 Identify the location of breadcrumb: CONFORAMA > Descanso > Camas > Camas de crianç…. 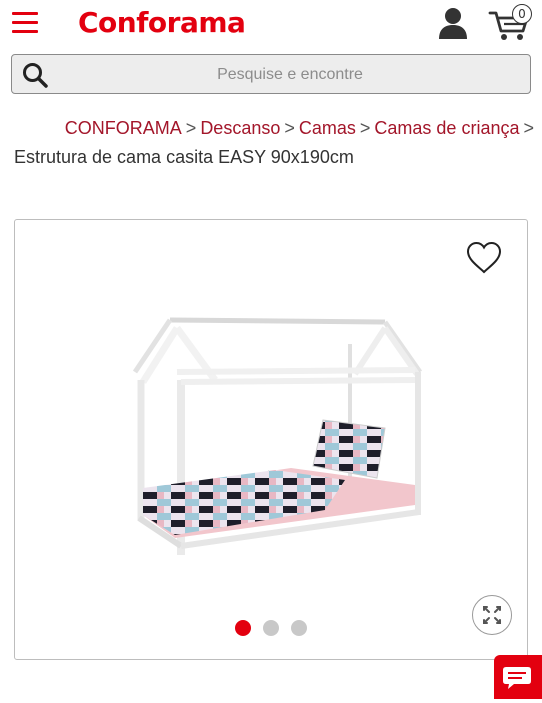
(274, 143).